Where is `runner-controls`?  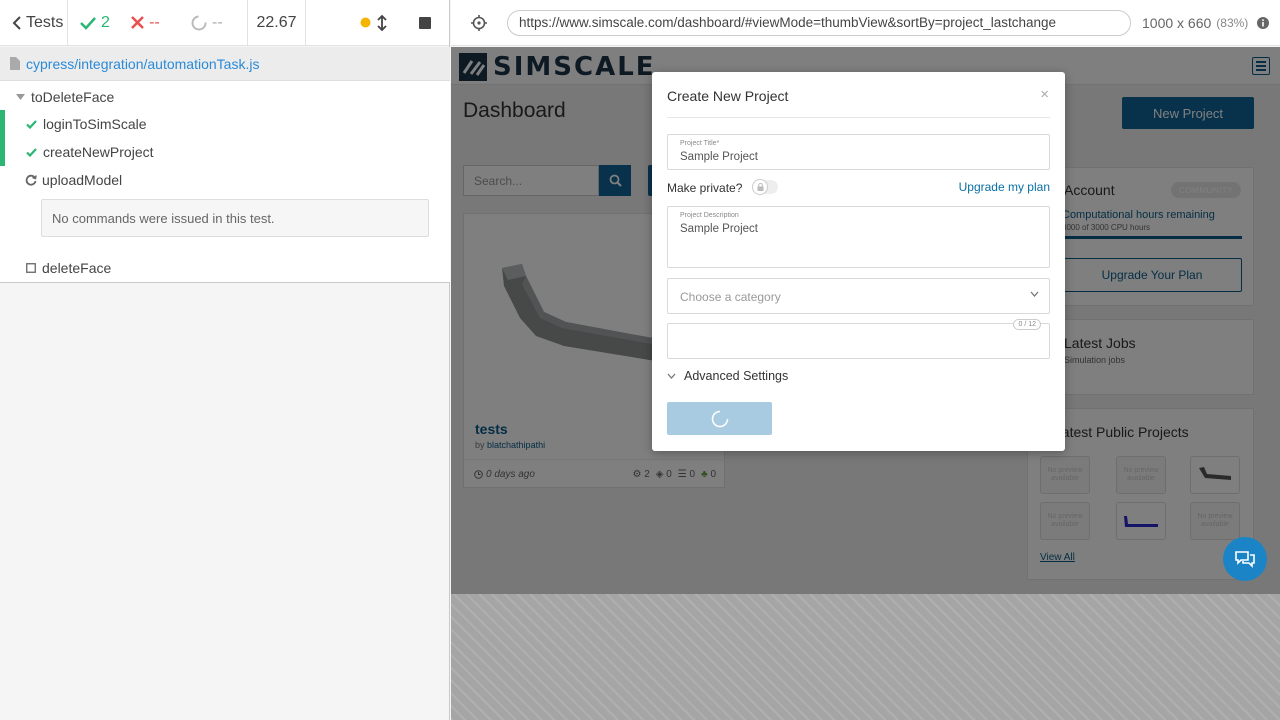
runner-controls is located at coordinates (377, 23).